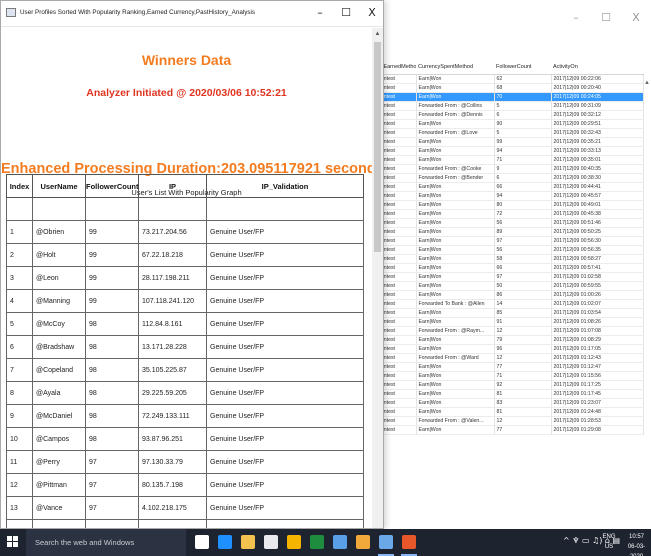  I want to click on taskbar-clock: 10:57 06-03-2020, so click(636, 544).